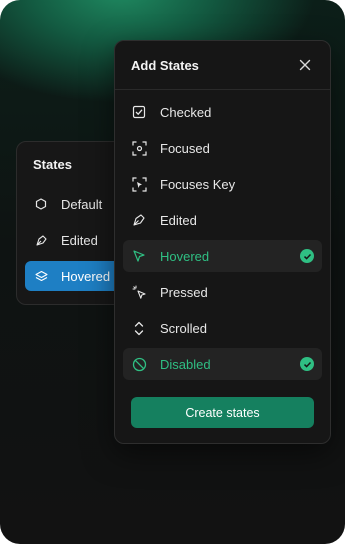  Describe the element at coordinates (139, 364) in the screenshot. I see `disabled-icon` at that location.